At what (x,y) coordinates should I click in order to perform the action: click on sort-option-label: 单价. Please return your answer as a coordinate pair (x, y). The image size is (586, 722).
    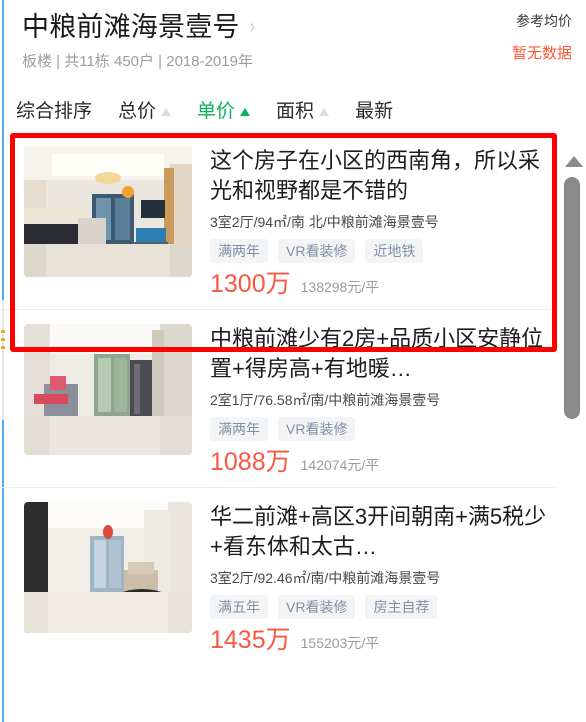
    Looking at the image, I should click on (216, 111).